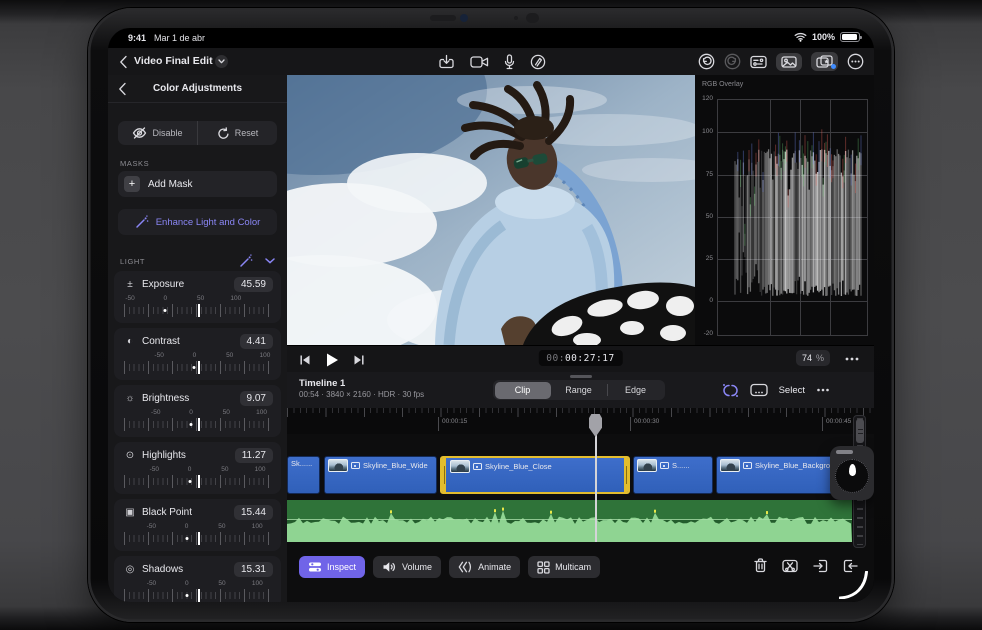  Describe the element at coordinates (798, 212) in the screenshot. I see `scope-waveform` at that location.